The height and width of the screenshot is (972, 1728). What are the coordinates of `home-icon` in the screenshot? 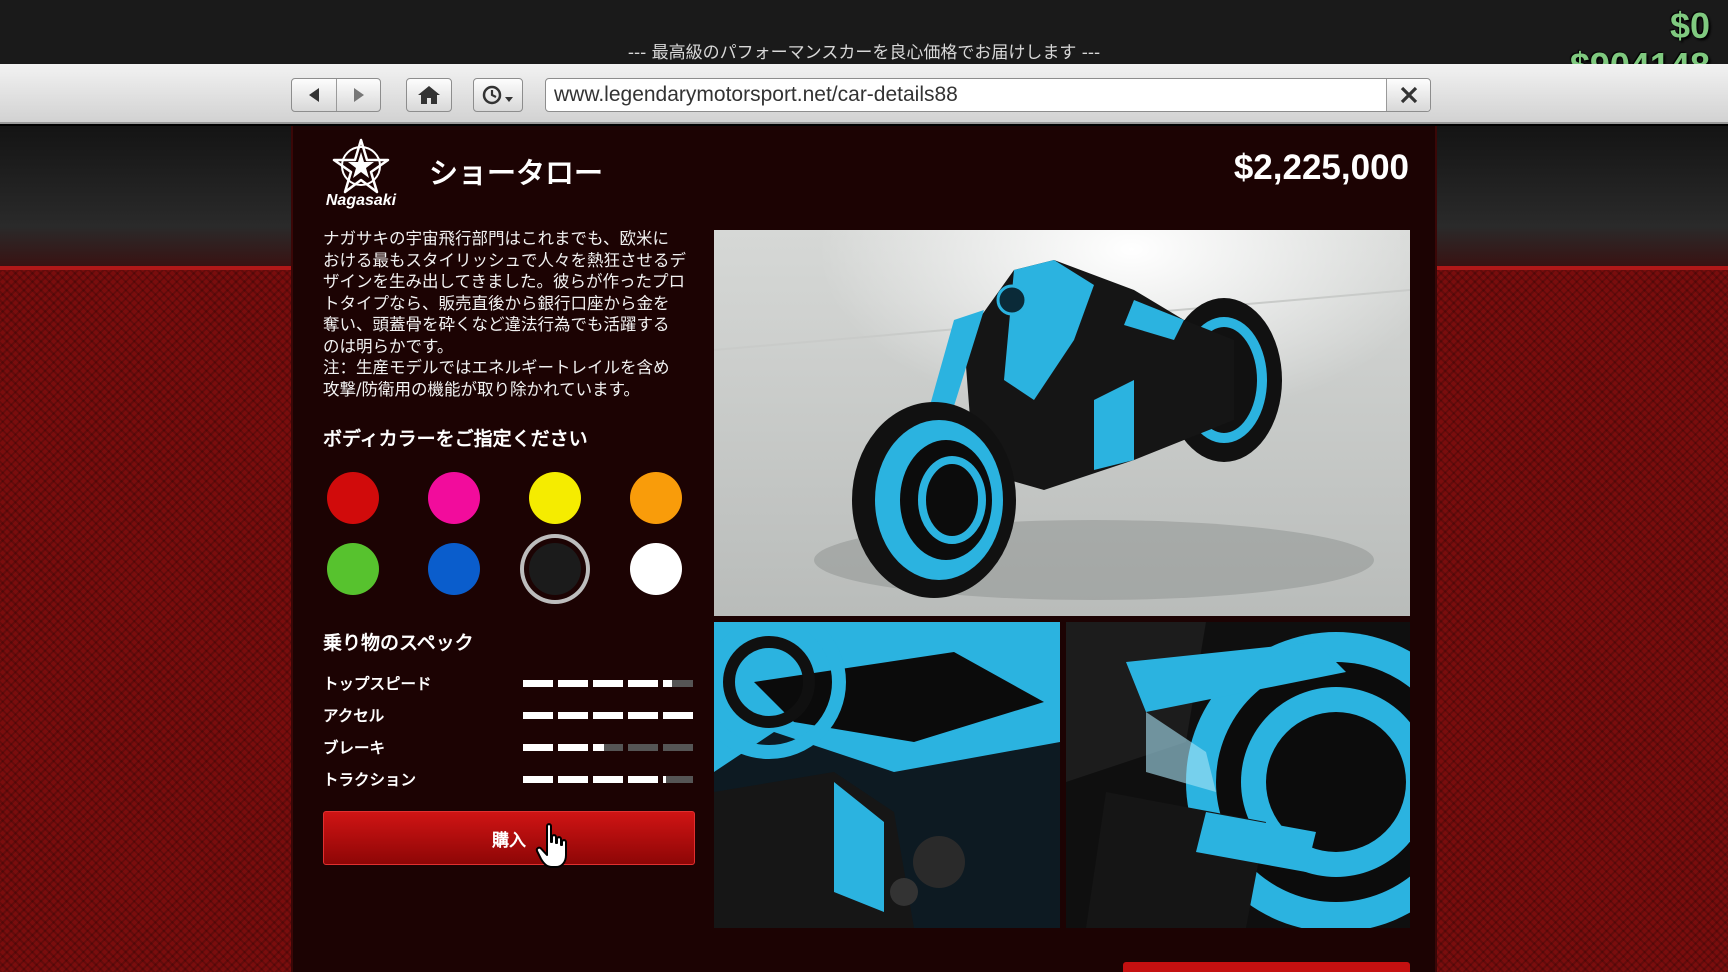 It's located at (429, 95).